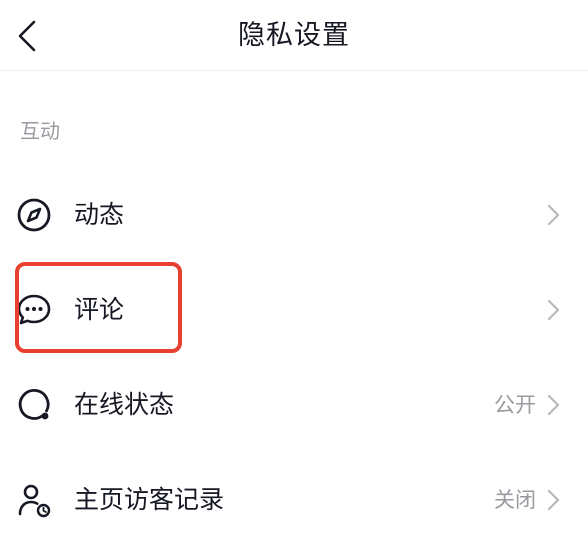 The image size is (588, 558). Describe the element at coordinates (294, 215) in the screenshot. I see `settings-row-moments: 动态` at that location.